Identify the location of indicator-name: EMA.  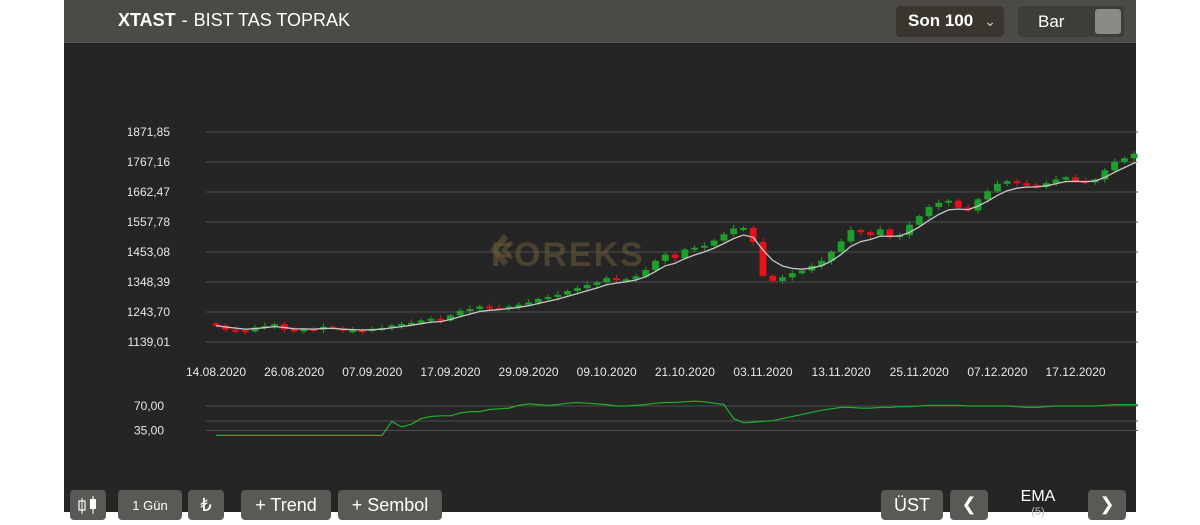
(1038, 496).